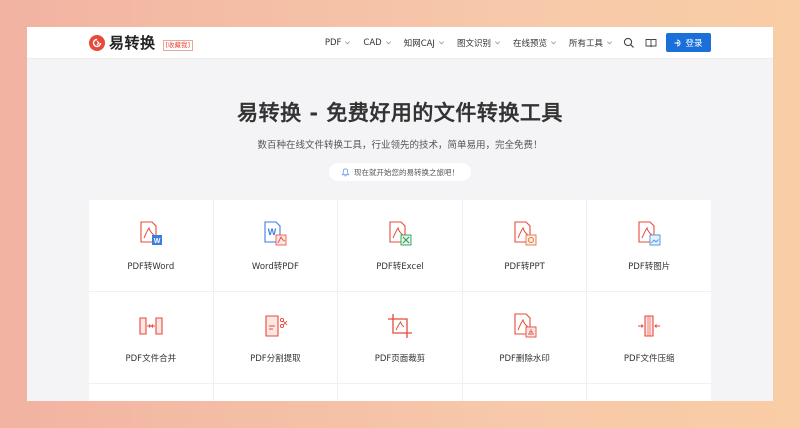 Image resolution: width=800 pixels, height=428 pixels. What do you see at coordinates (151, 326) in the screenshot?
I see `pdf-merge-icon` at bounding box center [151, 326].